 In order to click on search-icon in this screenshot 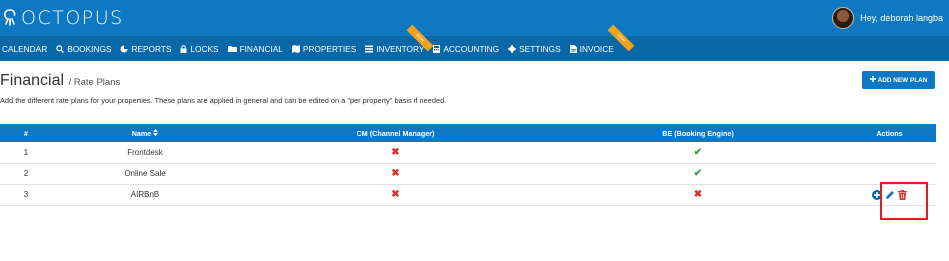, I will do `click(60, 48)`.